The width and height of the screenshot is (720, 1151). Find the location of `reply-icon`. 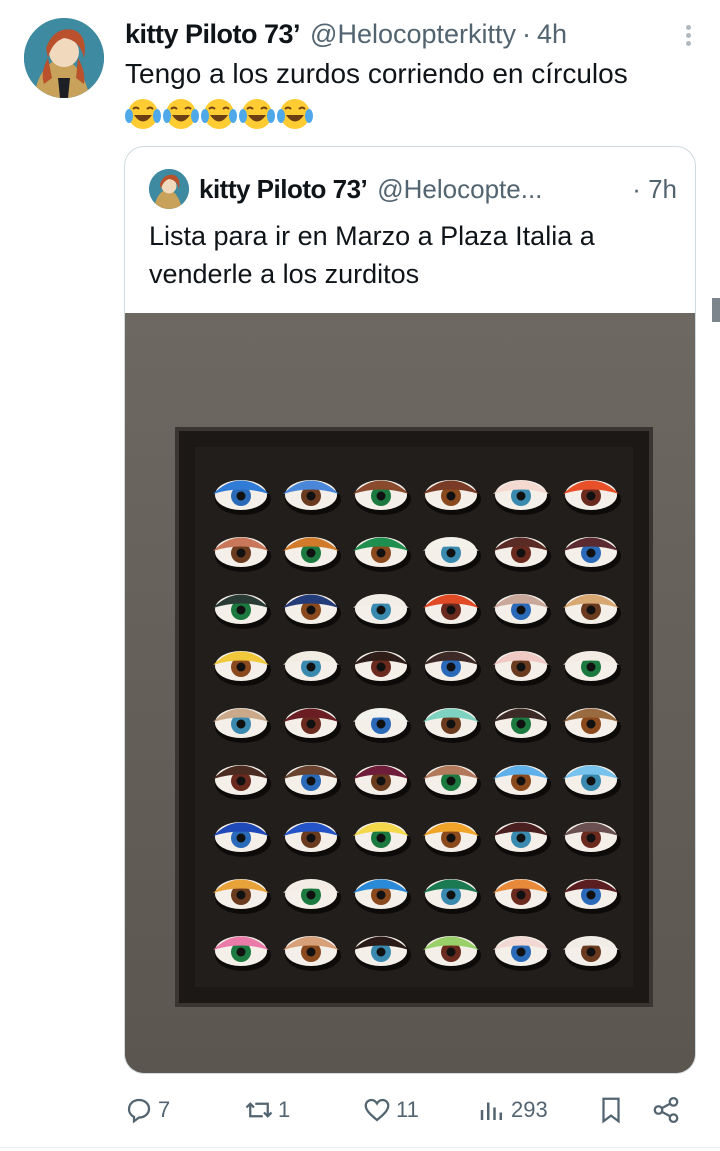

reply-icon is located at coordinates (139, 1111).